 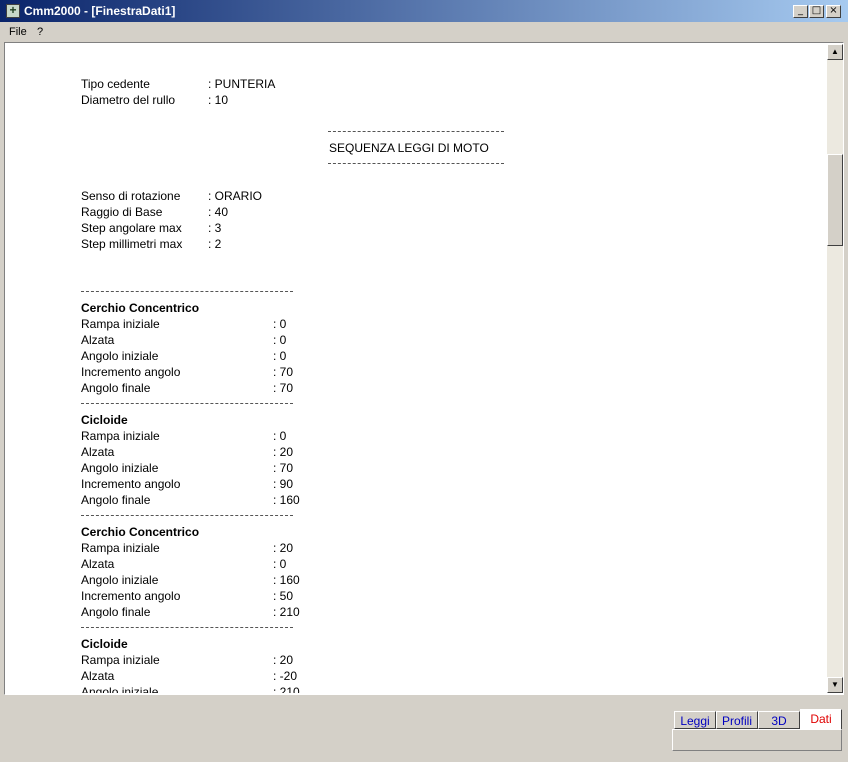 I want to click on tab-area: Leggi Profili 3D Dati, so click(x=424, y=728).